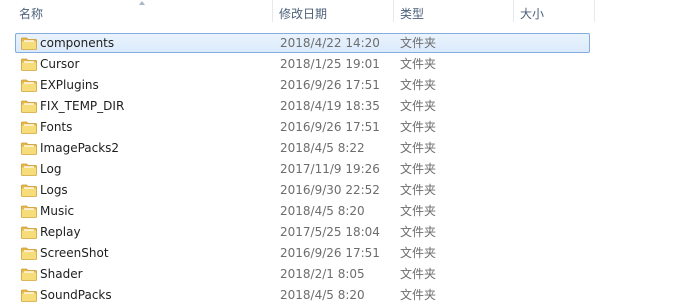 The width and height of the screenshot is (678, 307). What do you see at coordinates (57, 211) in the screenshot?
I see `file-name: Music` at bounding box center [57, 211].